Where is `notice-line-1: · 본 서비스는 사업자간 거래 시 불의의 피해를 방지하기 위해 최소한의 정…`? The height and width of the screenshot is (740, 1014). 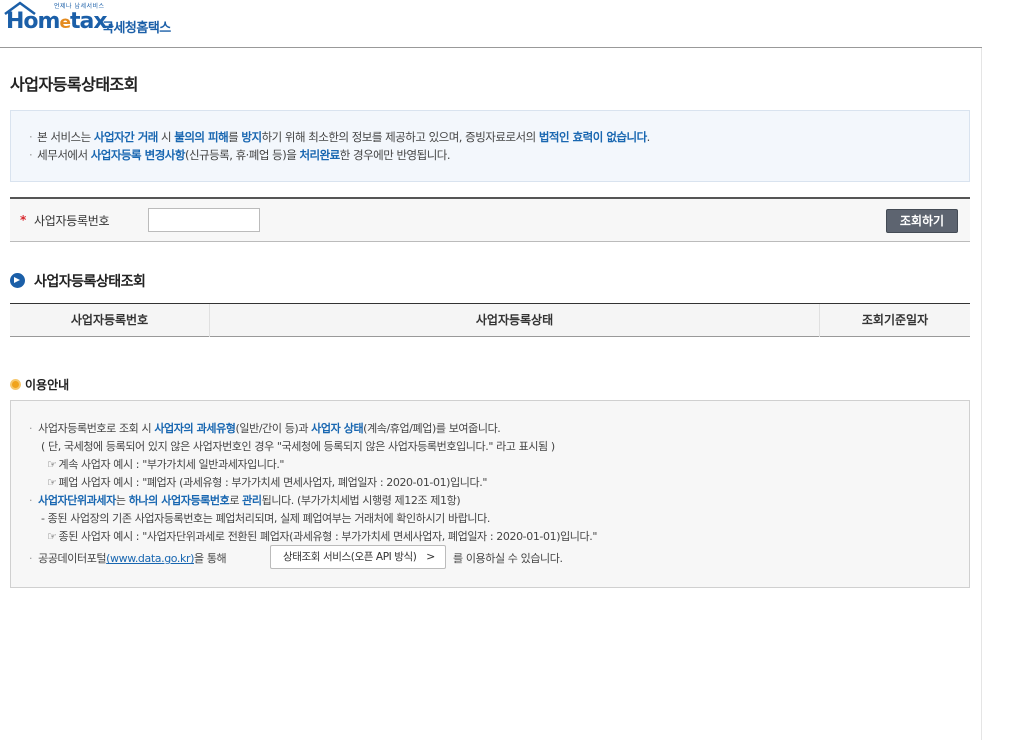
notice-line-1: · 본 서비스는 사업자간 거래 시 불의의 피해를 방지하기 위해 최소한의 정… is located at coordinates (339, 137).